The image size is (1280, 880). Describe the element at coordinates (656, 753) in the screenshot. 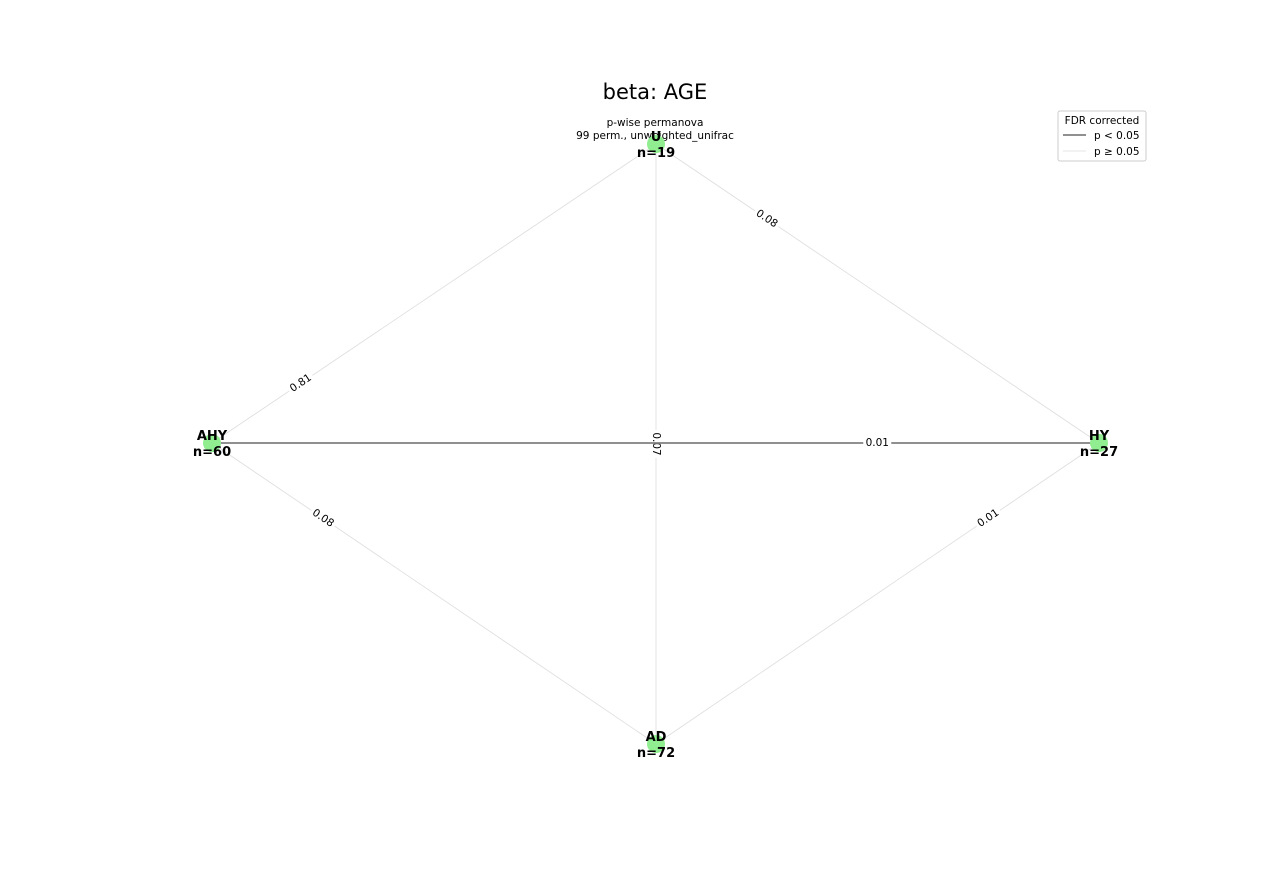

I see `node-count-ad: n=72` at that location.